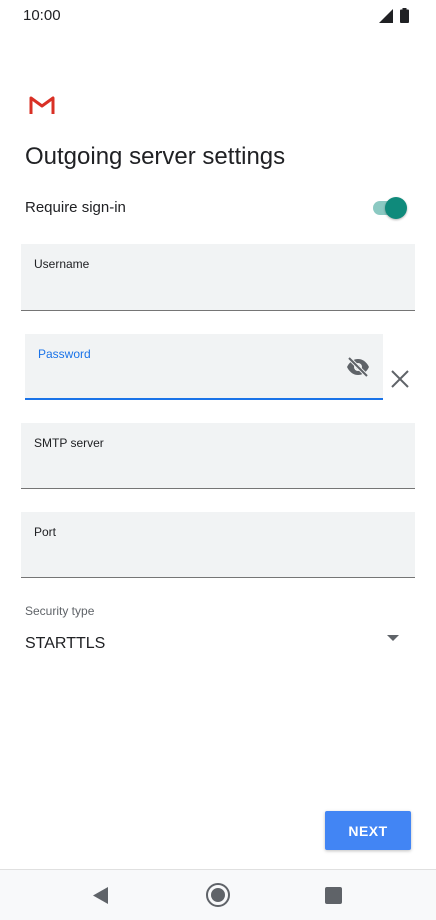 This screenshot has height=920, width=436. I want to click on security-type-label: Security type, so click(60, 611).